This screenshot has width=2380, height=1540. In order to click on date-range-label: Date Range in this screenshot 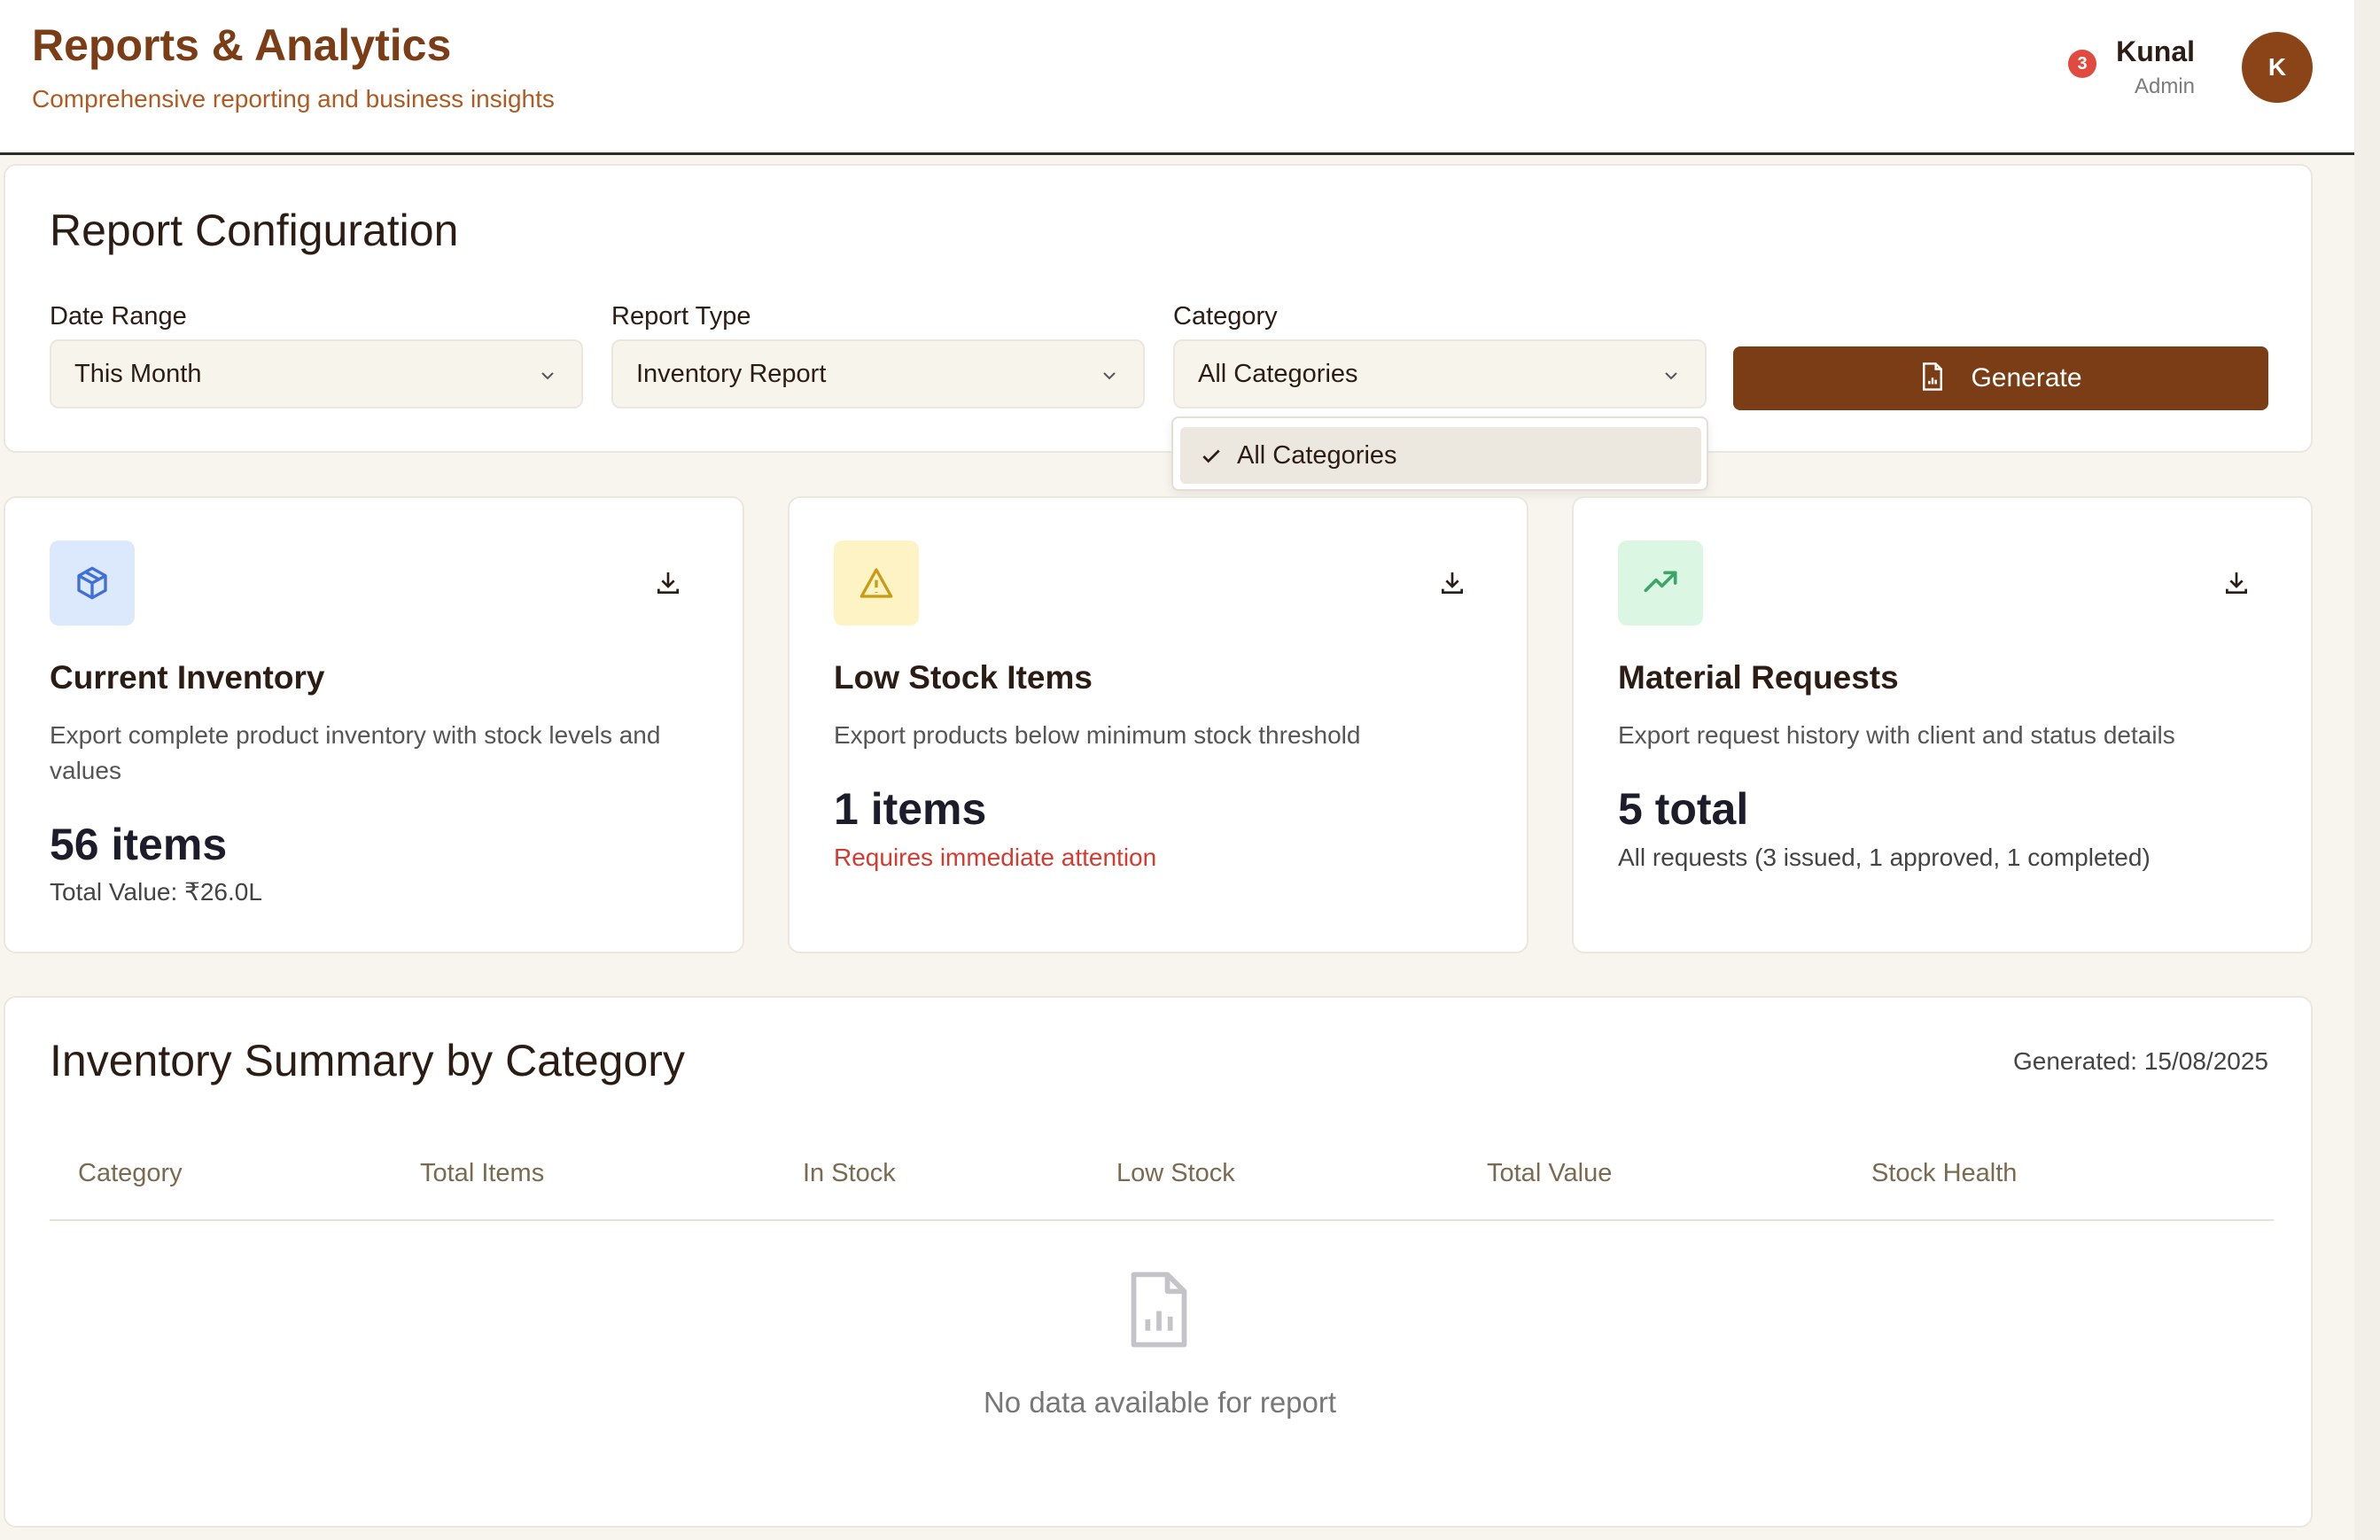, I will do `click(118, 316)`.